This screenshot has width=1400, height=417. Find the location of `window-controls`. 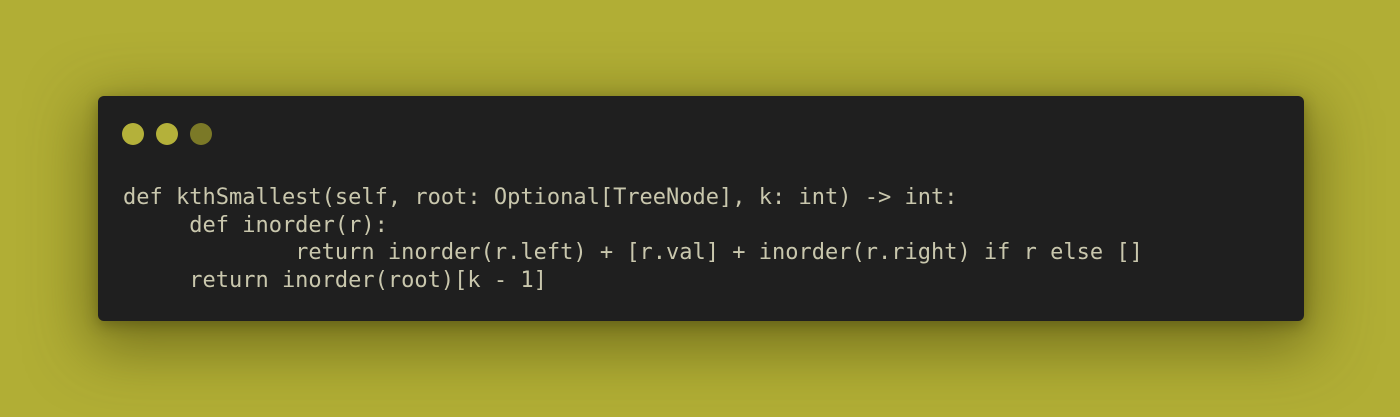

window-controls is located at coordinates (167, 134).